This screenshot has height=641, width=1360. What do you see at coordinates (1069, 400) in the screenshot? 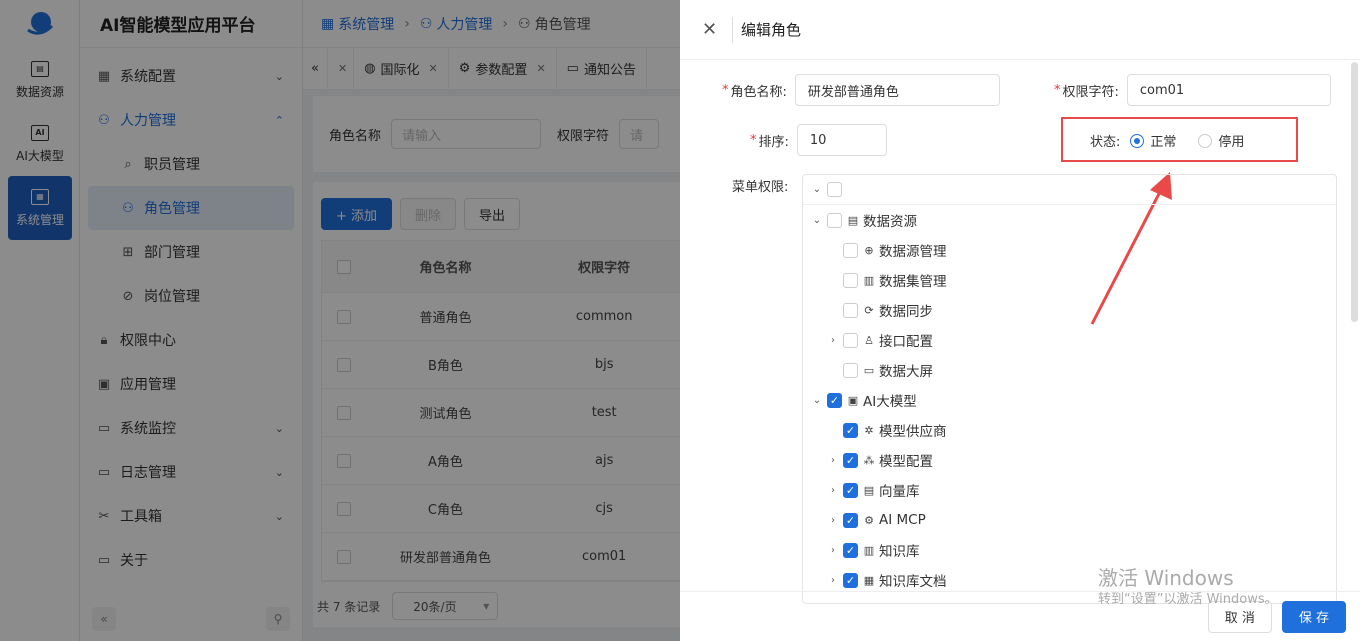
I see `tree-node: ⌄ ✓ ▣ AI大模型` at bounding box center [1069, 400].